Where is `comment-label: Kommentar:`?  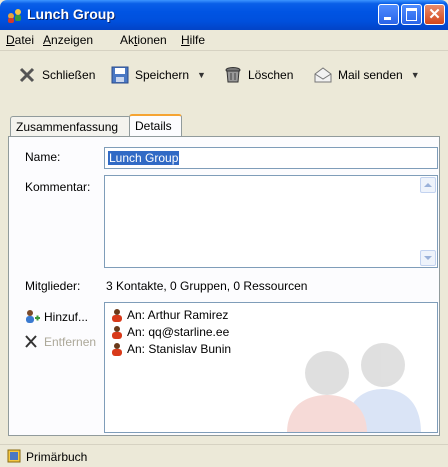 comment-label: Kommentar: is located at coordinates (58, 187).